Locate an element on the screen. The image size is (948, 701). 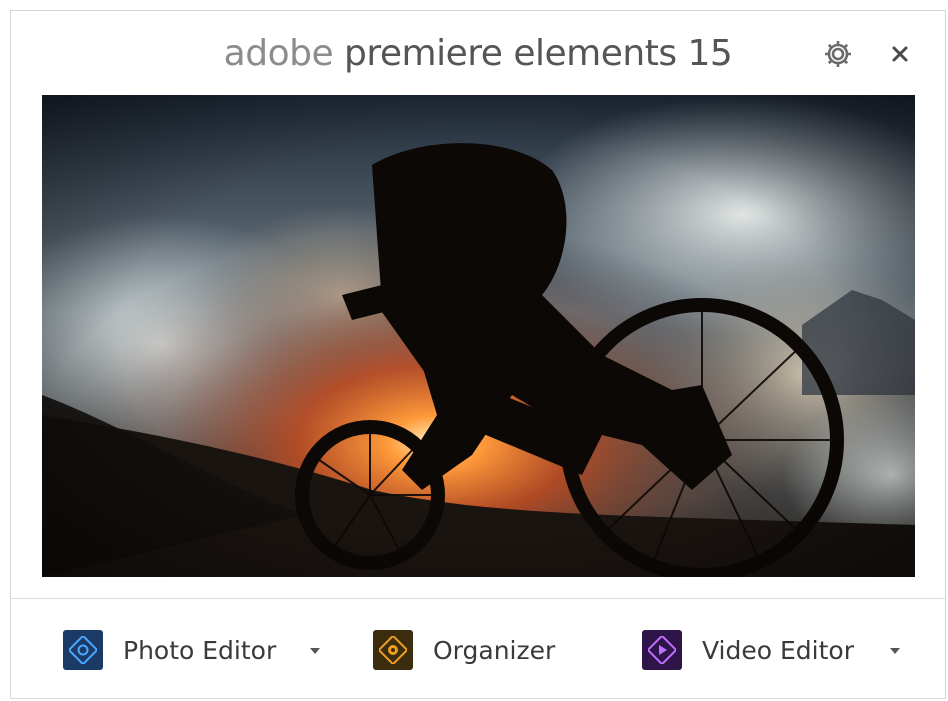
launcher-bar: Photo Editor Organizer Video Editor is located at coordinates (478, 649).